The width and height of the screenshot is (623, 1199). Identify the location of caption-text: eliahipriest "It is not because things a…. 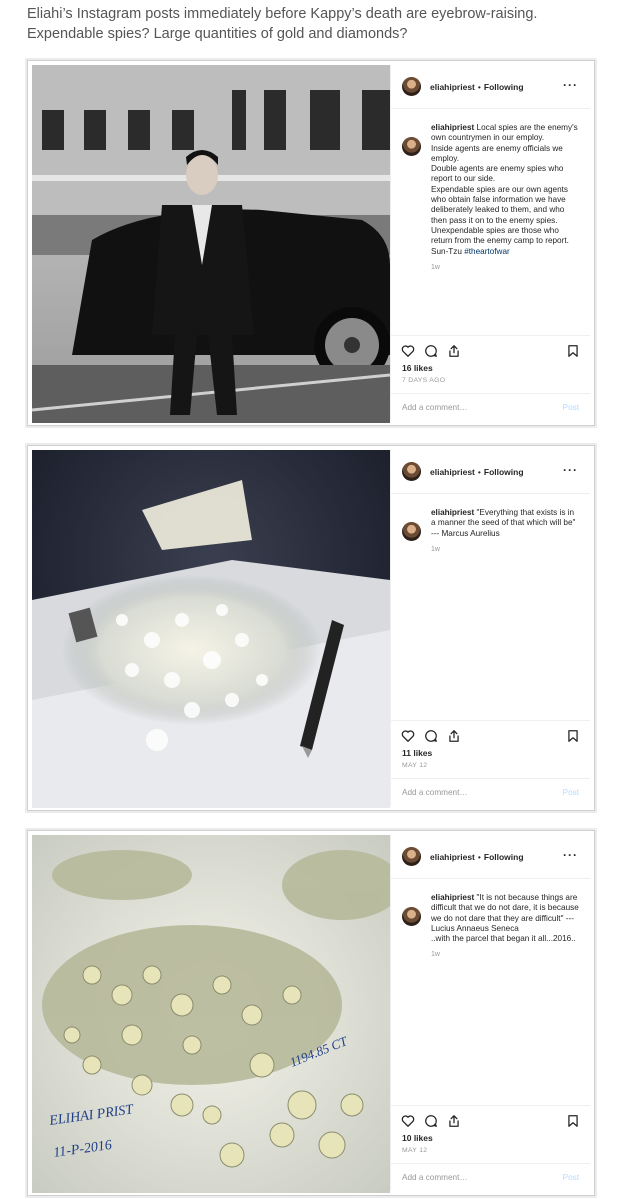
(505, 927).